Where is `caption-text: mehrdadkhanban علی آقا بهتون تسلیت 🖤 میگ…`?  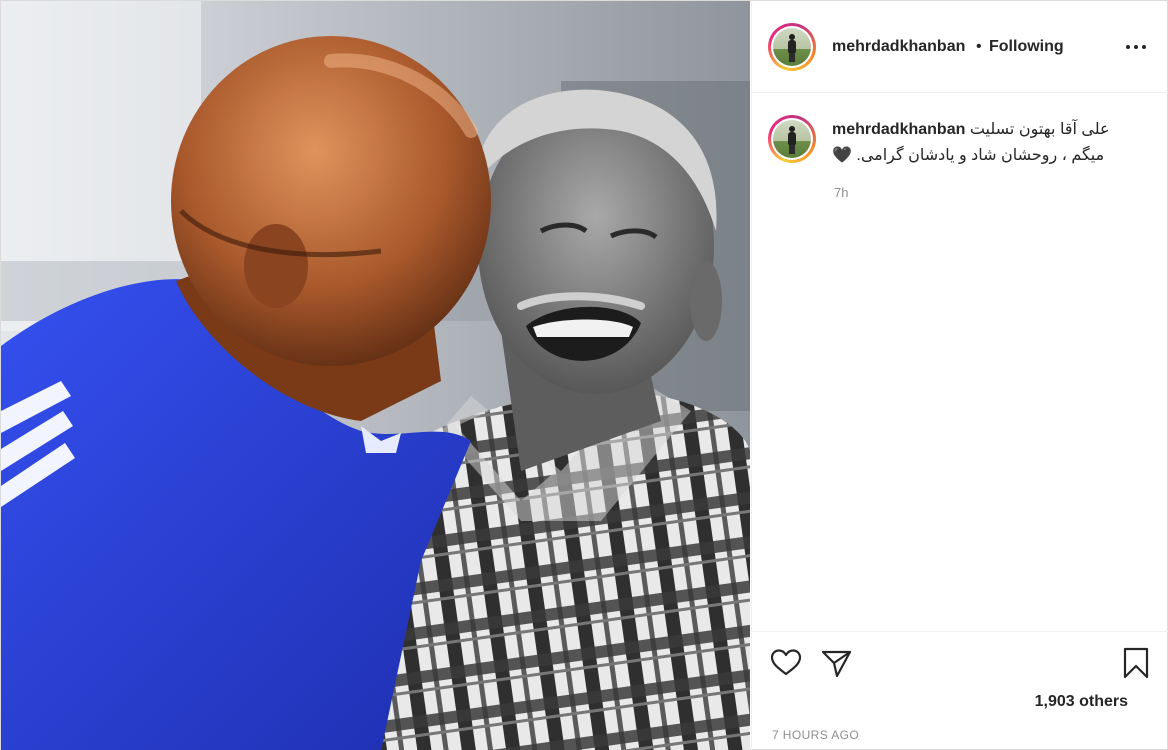
caption-text: mehrdadkhanban علی آقا بهتون تسلیت 🖤 میگ… is located at coordinates (982, 143).